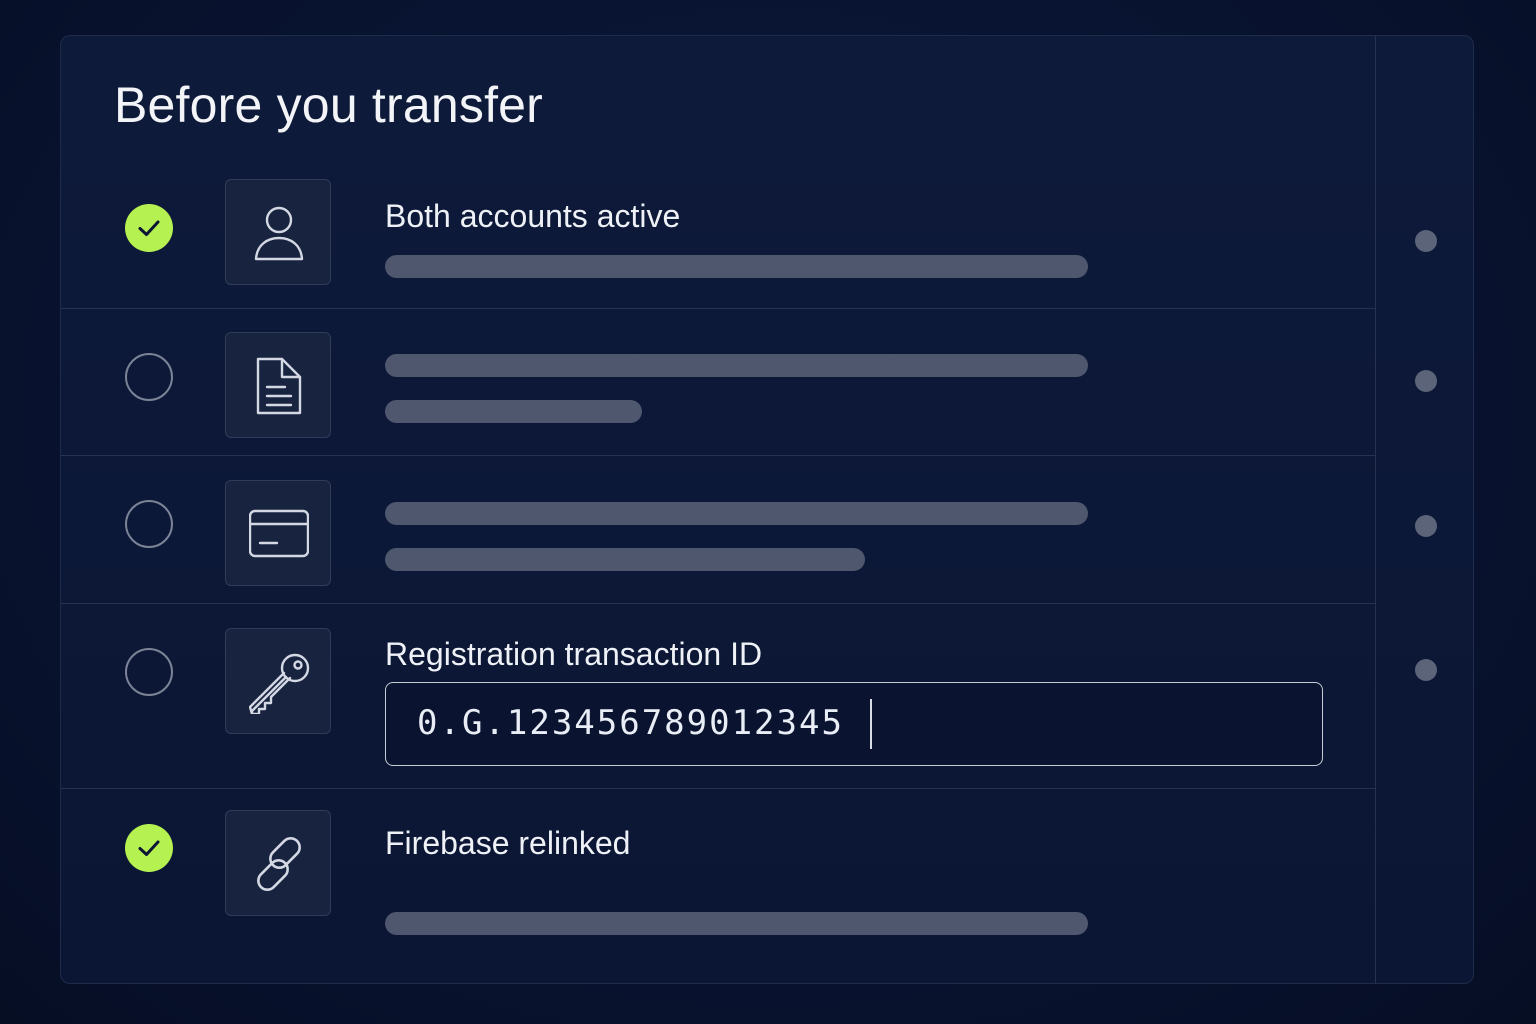  I want to click on credit-card-icon, so click(278, 533).